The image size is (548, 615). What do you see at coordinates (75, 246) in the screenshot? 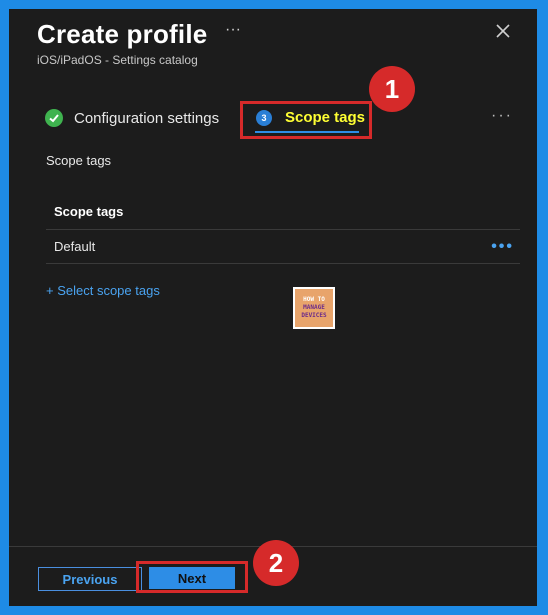
I see `scope-tag-name: Default` at bounding box center [75, 246].